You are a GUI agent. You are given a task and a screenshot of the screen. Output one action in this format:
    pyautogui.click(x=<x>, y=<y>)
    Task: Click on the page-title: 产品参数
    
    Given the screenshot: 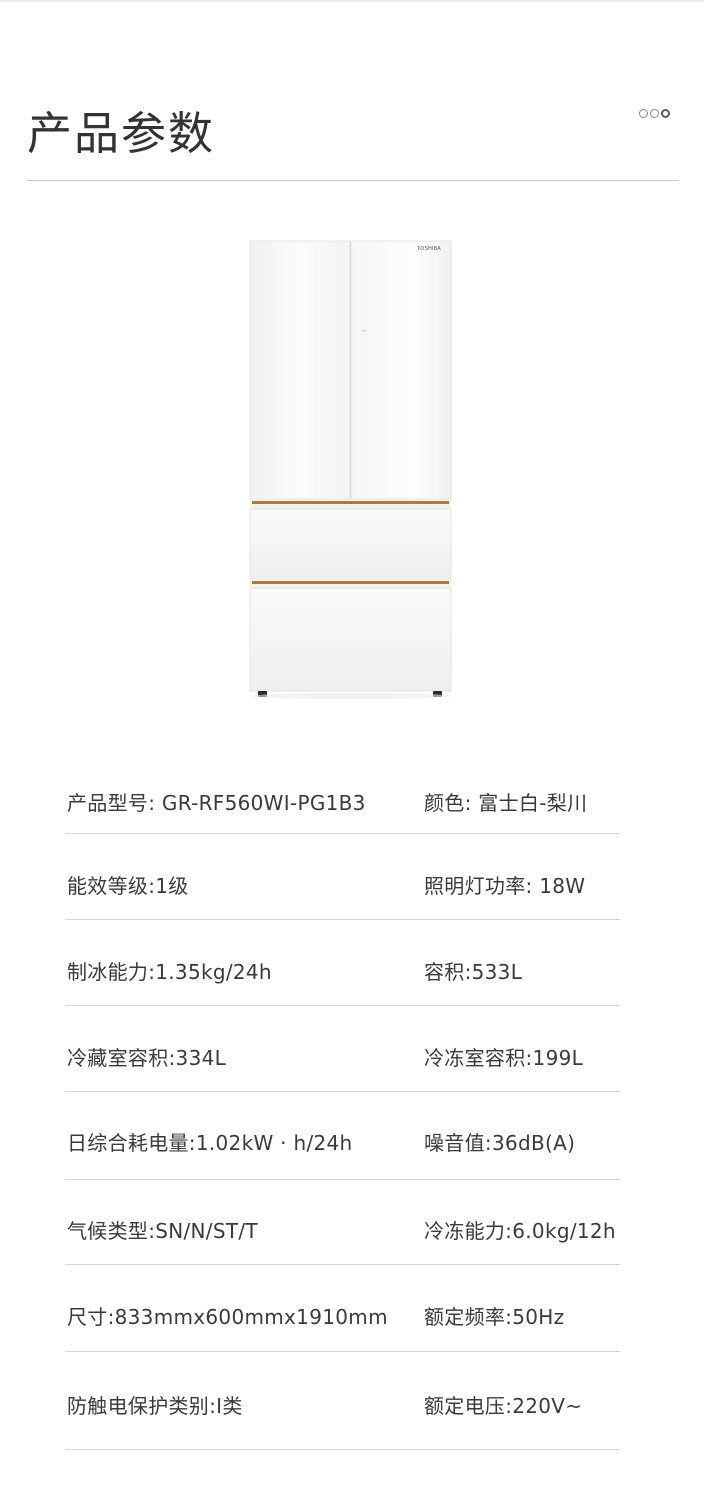 What is the action you would take?
    pyautogui.click(x=121, y=133)
    